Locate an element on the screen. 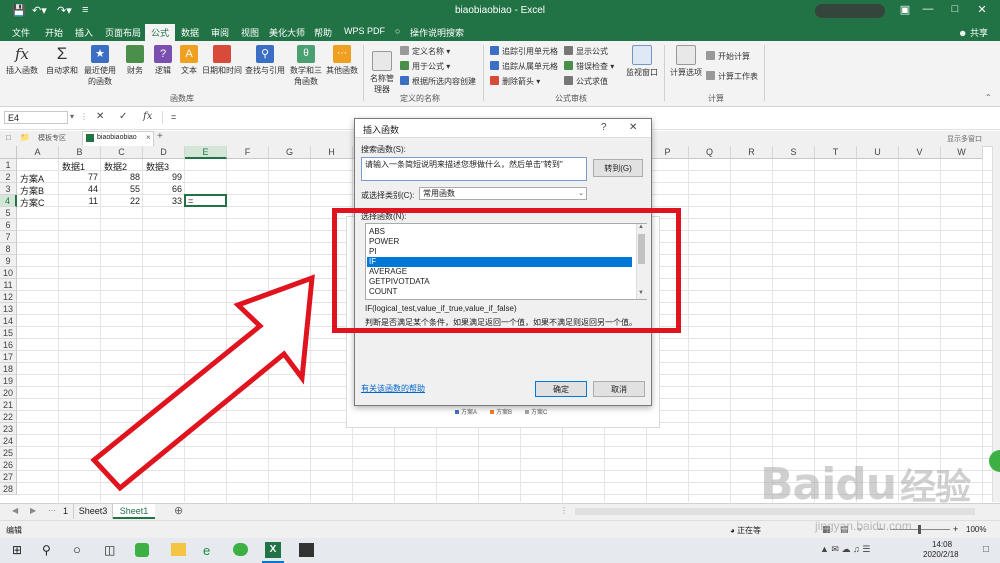 The height and width of the screenshot is (563, 1000). tab-home: 开始 is located at coordinates (54, 32).